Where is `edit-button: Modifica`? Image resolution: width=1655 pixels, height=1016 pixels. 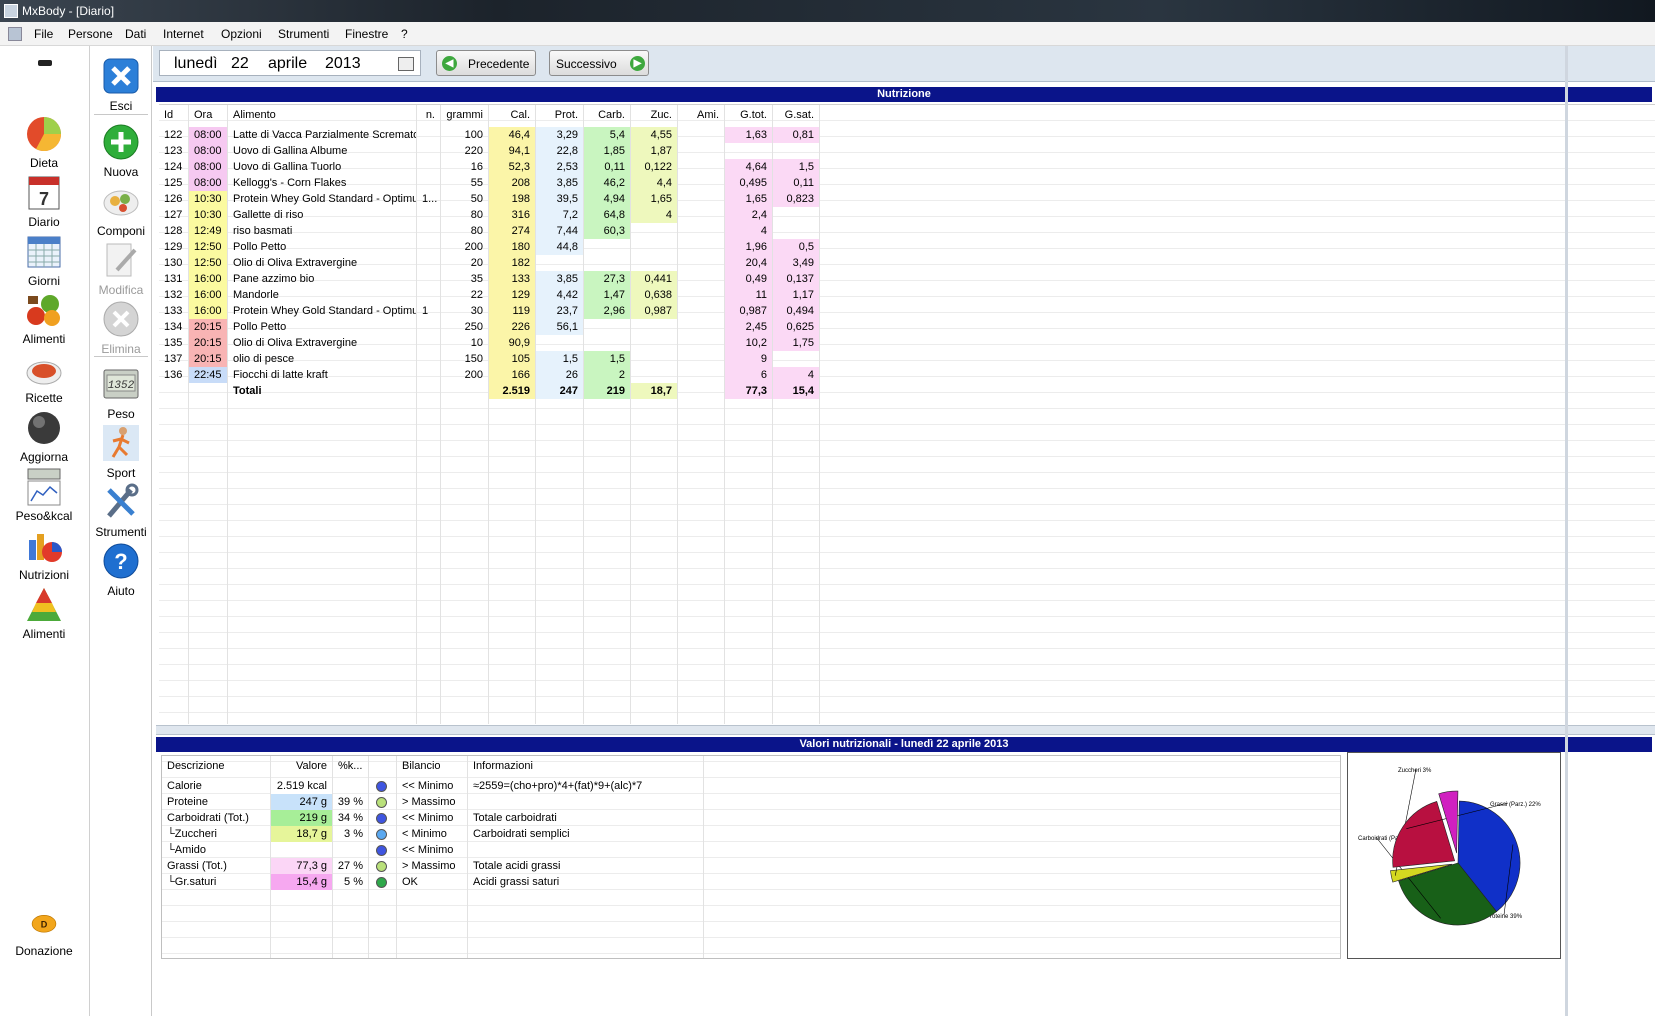
edit-button: Modifica is located at coordinates (121, 268).